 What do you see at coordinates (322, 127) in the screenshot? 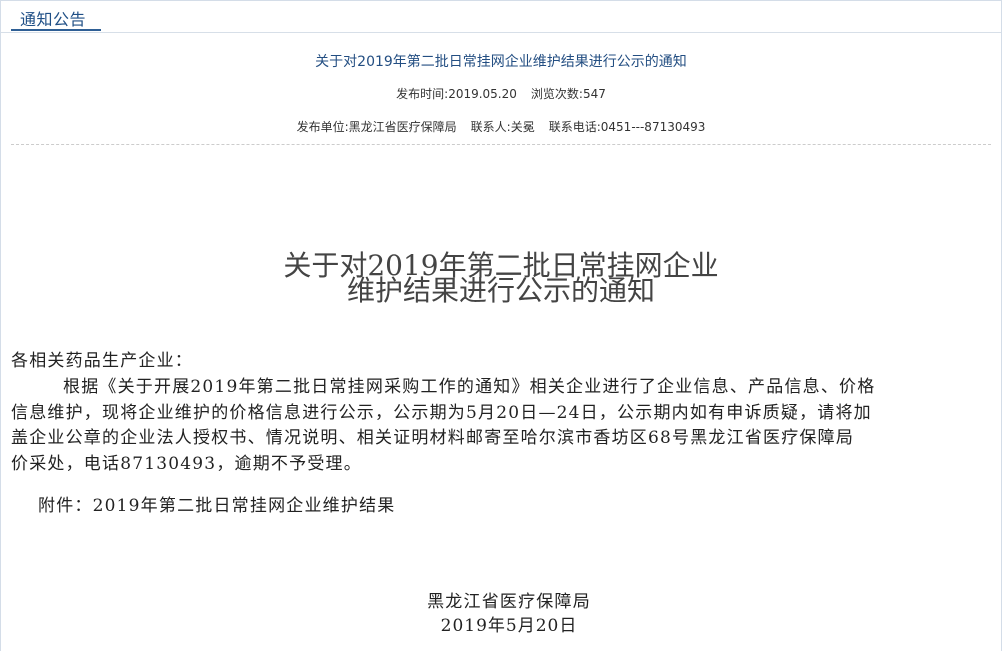
I see `publisher-label: 发布单位:` at bounding box center [322, 127].